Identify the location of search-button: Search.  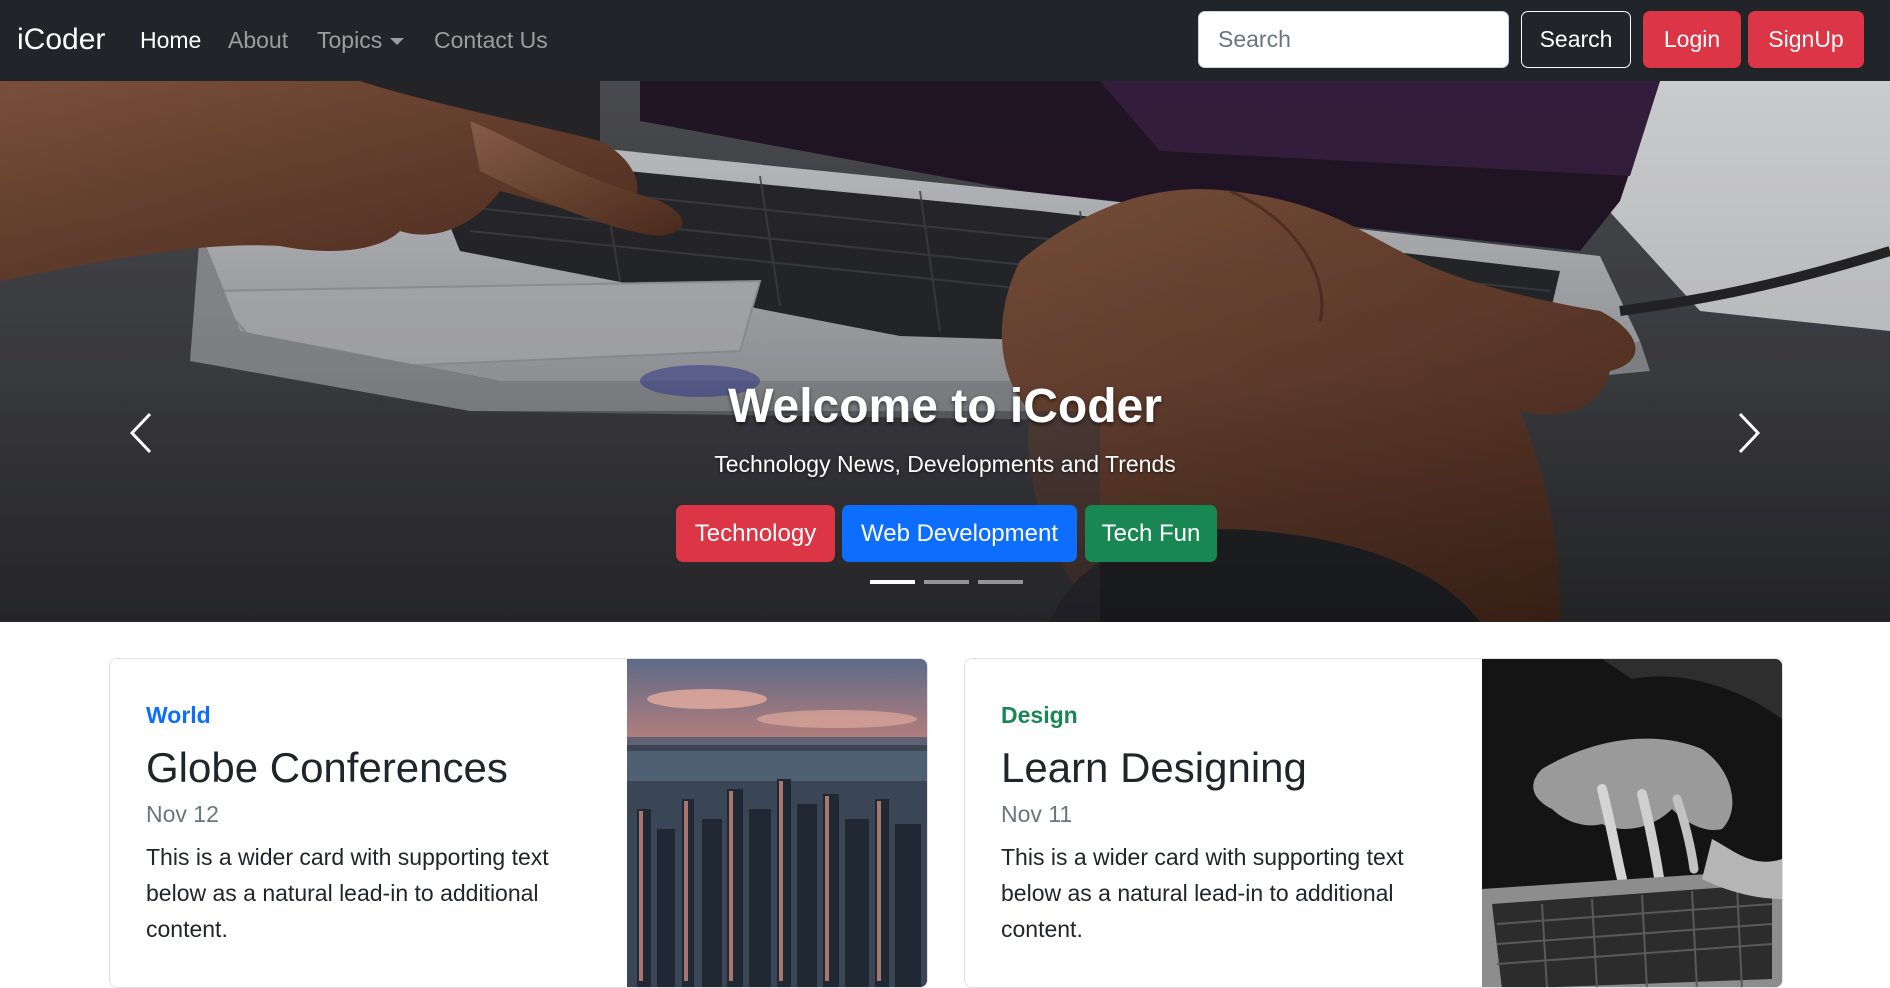
(1576, 39).